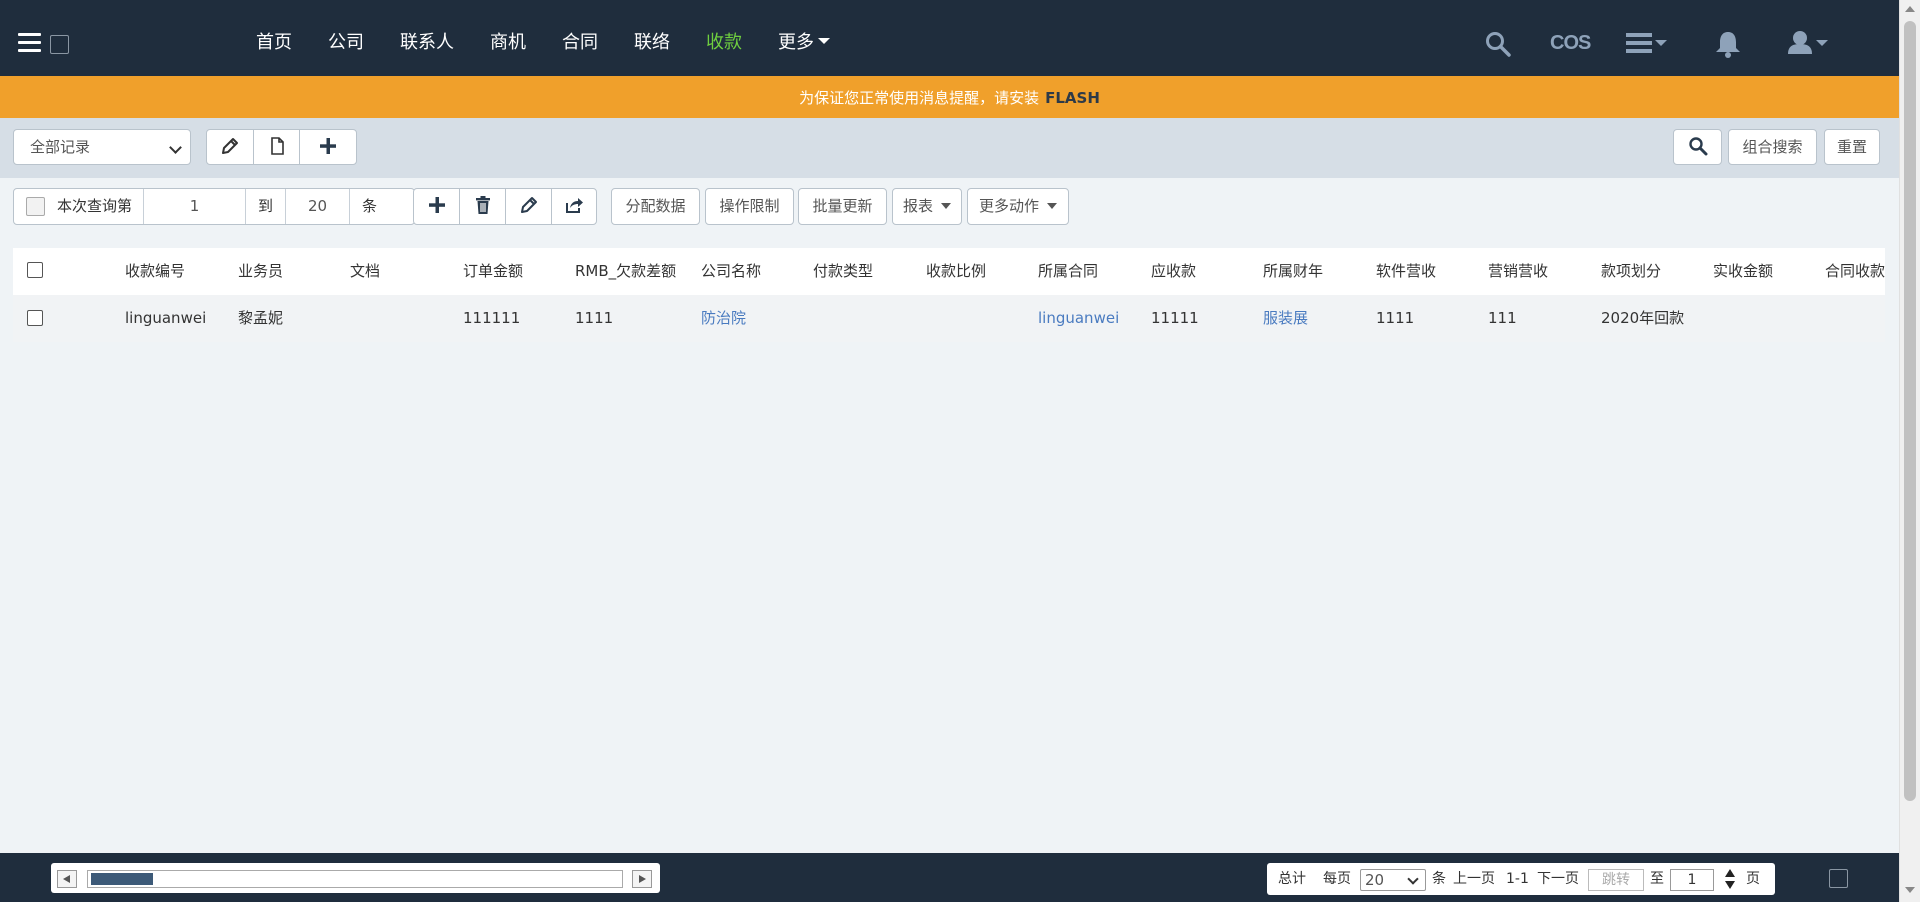 The width and height of the screenshot is (1920, 902). What do you see at coordinates (260, 271) in the screenshot?
I see `column-header: 业务员` at bounding box center [260, 271].